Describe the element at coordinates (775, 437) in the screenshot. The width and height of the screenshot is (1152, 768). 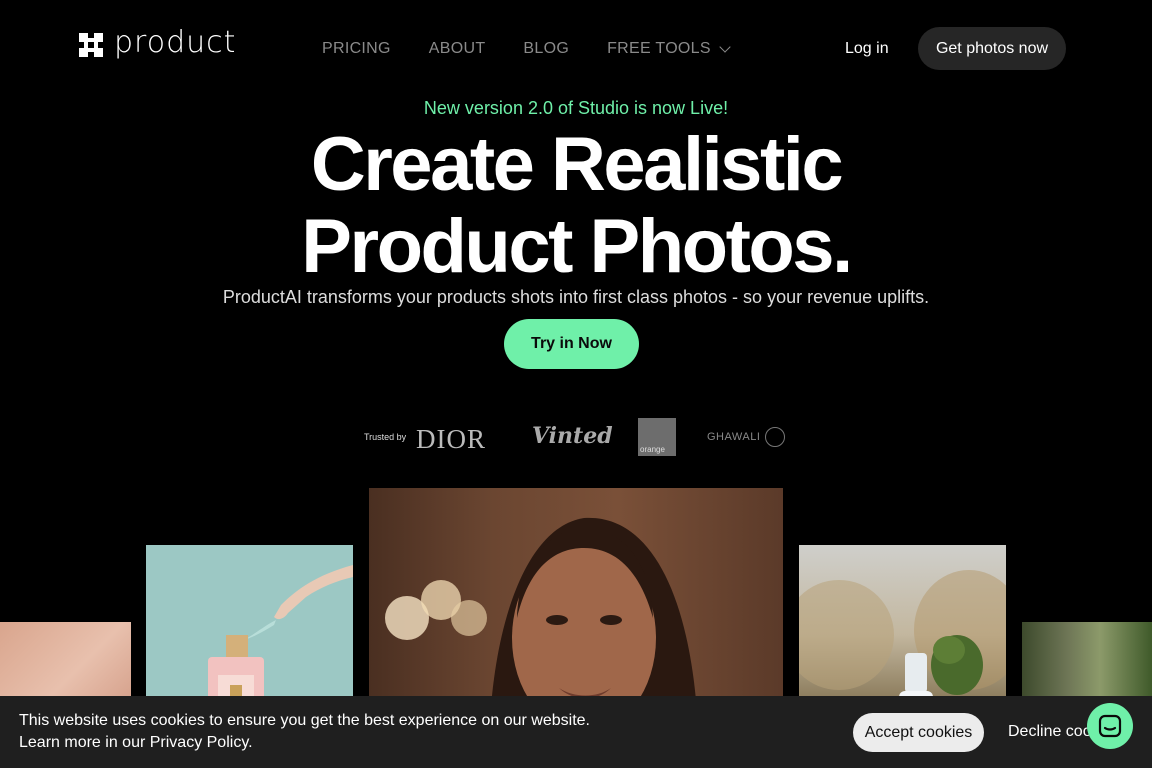
I see `ghawali-mark-icon` at that location.